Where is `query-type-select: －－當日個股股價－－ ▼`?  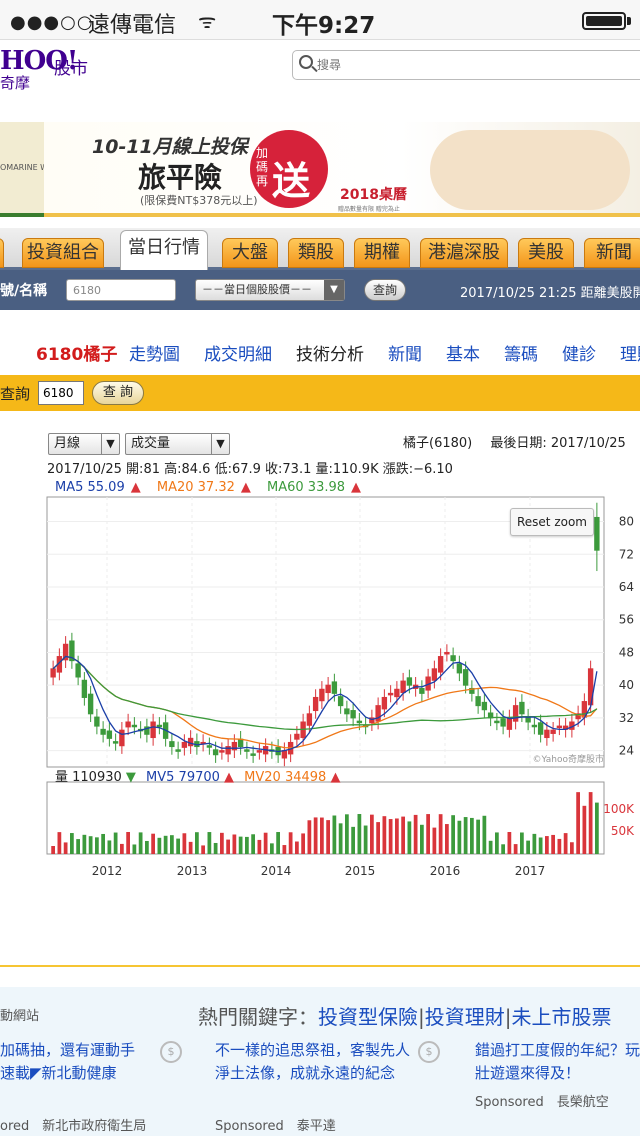 query-type-select: －－當日個股股價－－ ▼ is located at coordinates (270, 290).